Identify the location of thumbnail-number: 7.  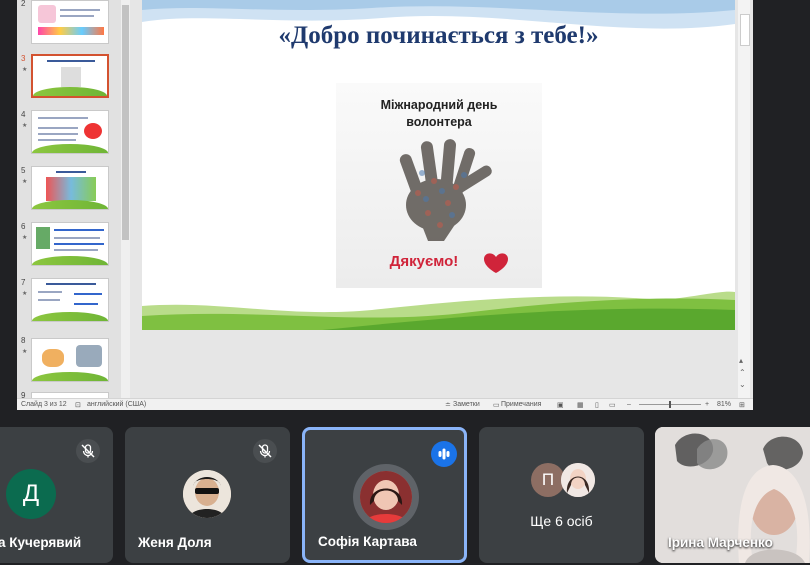
(23, 282).